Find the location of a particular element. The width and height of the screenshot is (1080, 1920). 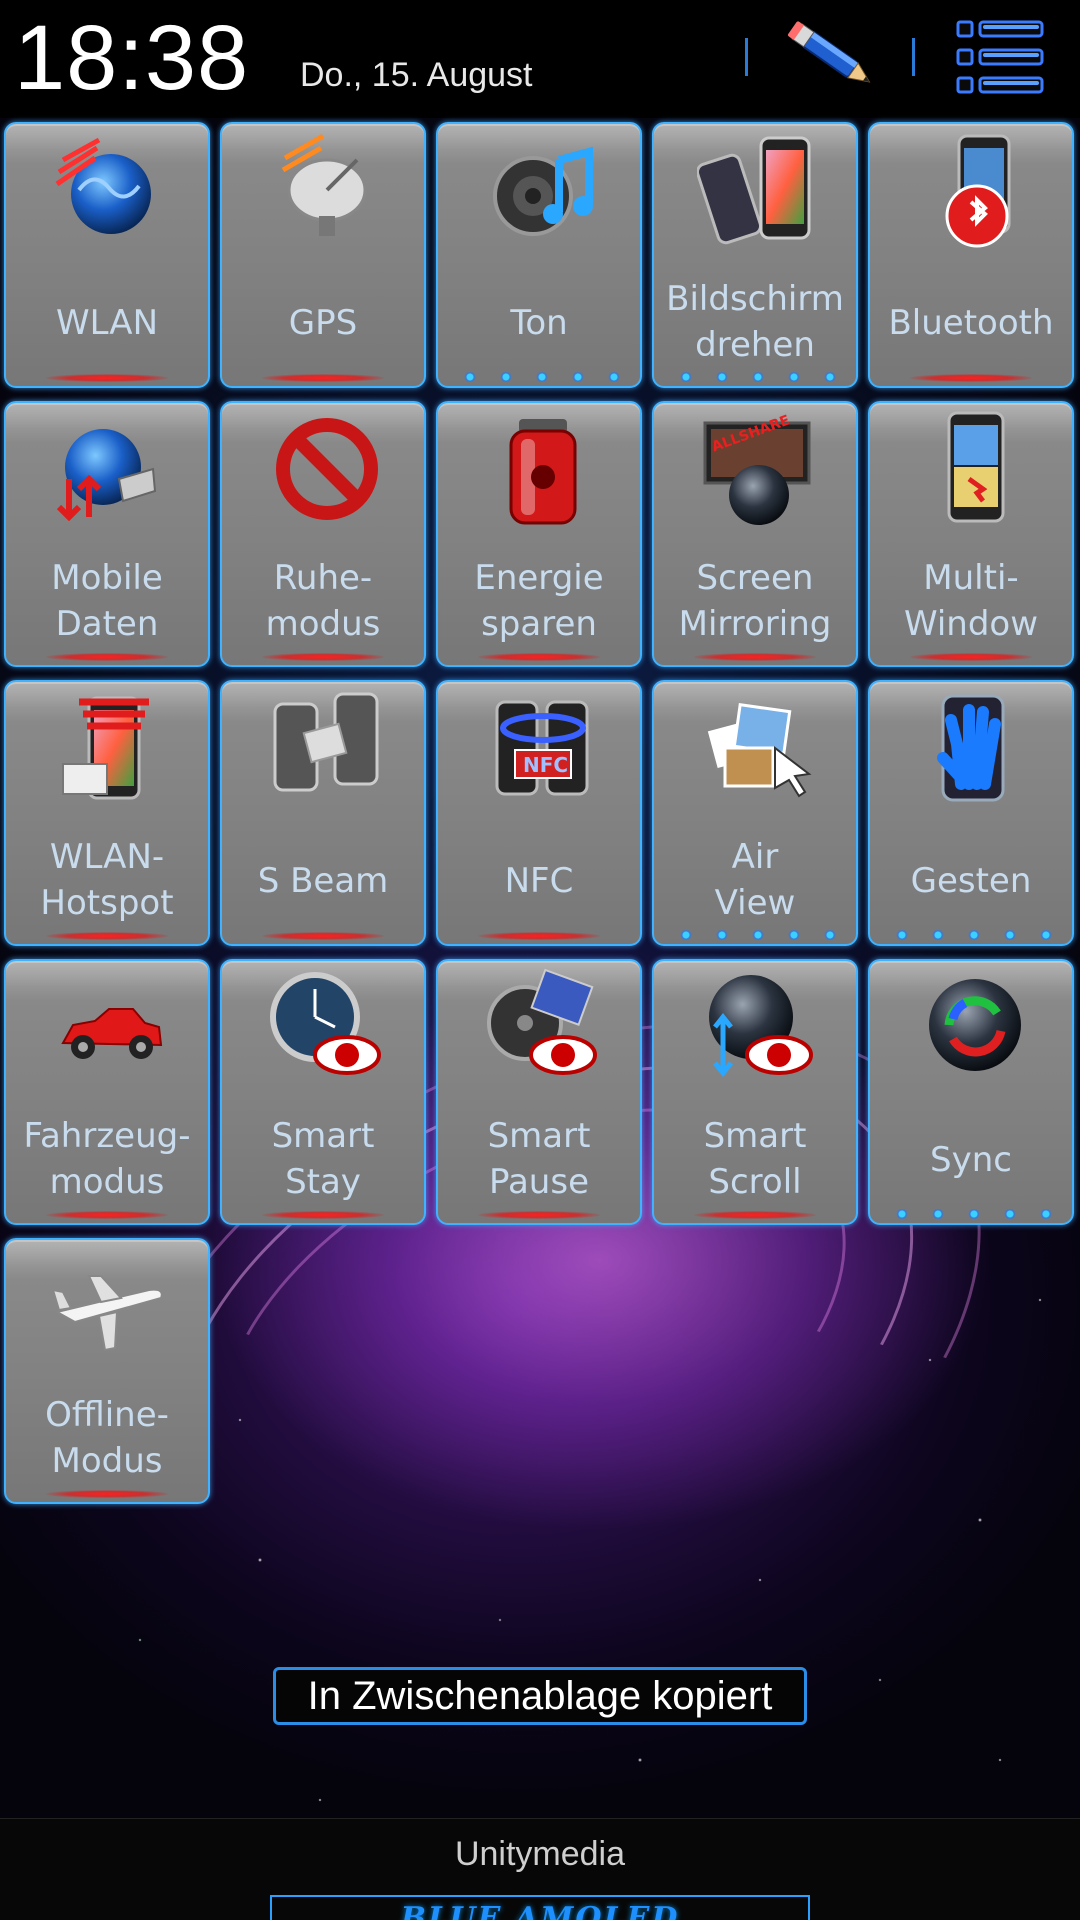

tile-label: Smart Scroll is located at coordinates (755, 1159).